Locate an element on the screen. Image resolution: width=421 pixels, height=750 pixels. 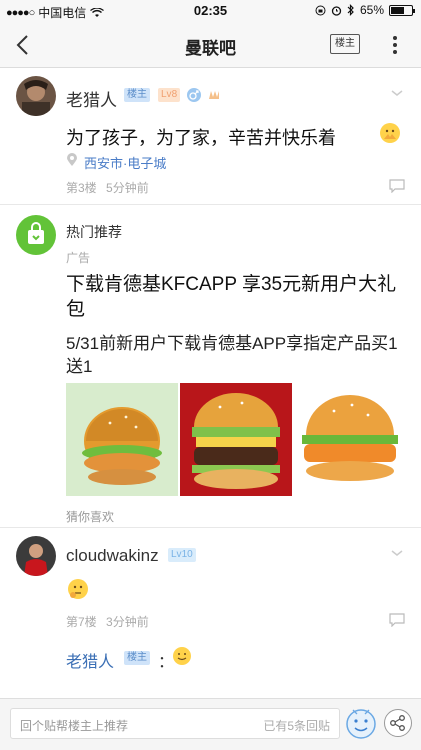
status-bar: ●●●●○ 中国电信 02:35 65% is located at coordinates (210, 11).